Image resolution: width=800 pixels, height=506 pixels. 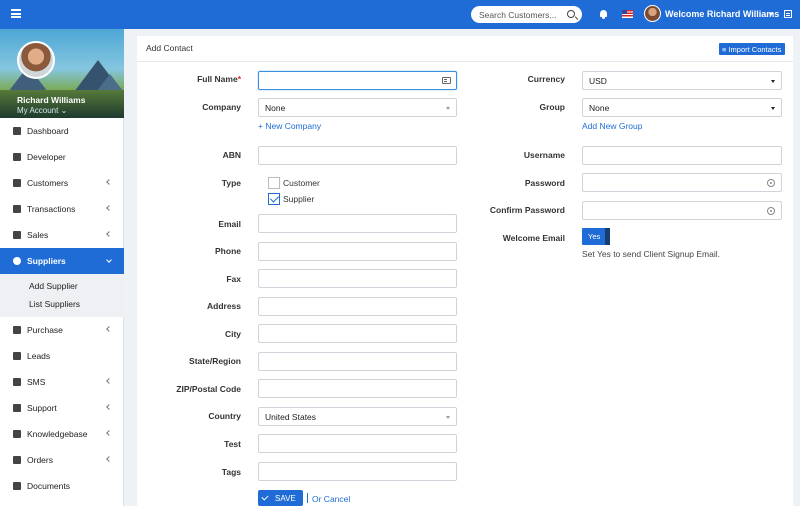 I want to click on country-select: United States, so click(x=357, y=416).